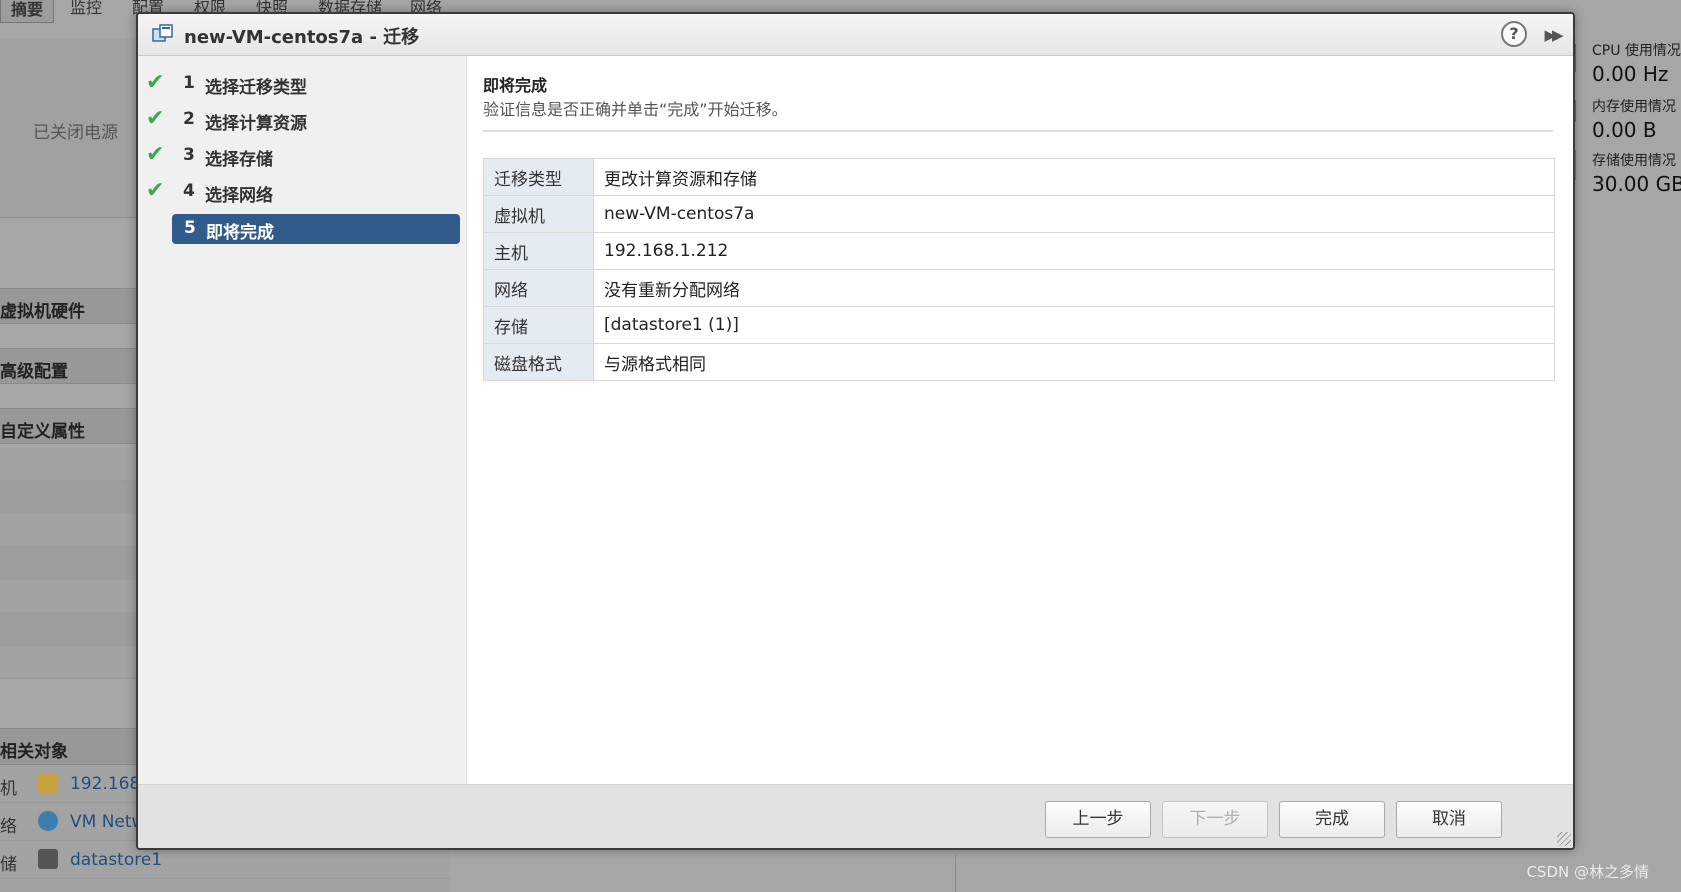 The width and height of the screenshot is (1681, 892). Describe the element at coordinates (8, 827) in the screenshot. I see `related-key: 络` at that location.